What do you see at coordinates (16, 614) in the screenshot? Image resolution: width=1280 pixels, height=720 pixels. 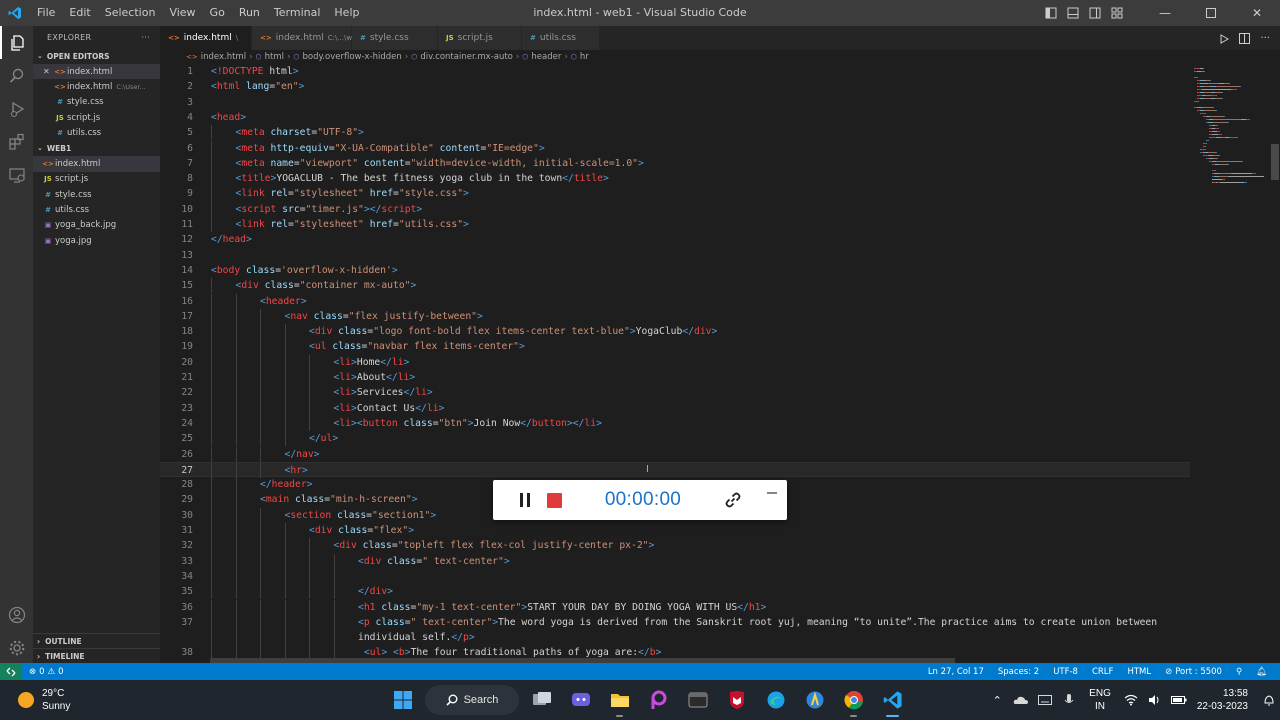 I see `accounts-icon` at bounding box center [16, 614].